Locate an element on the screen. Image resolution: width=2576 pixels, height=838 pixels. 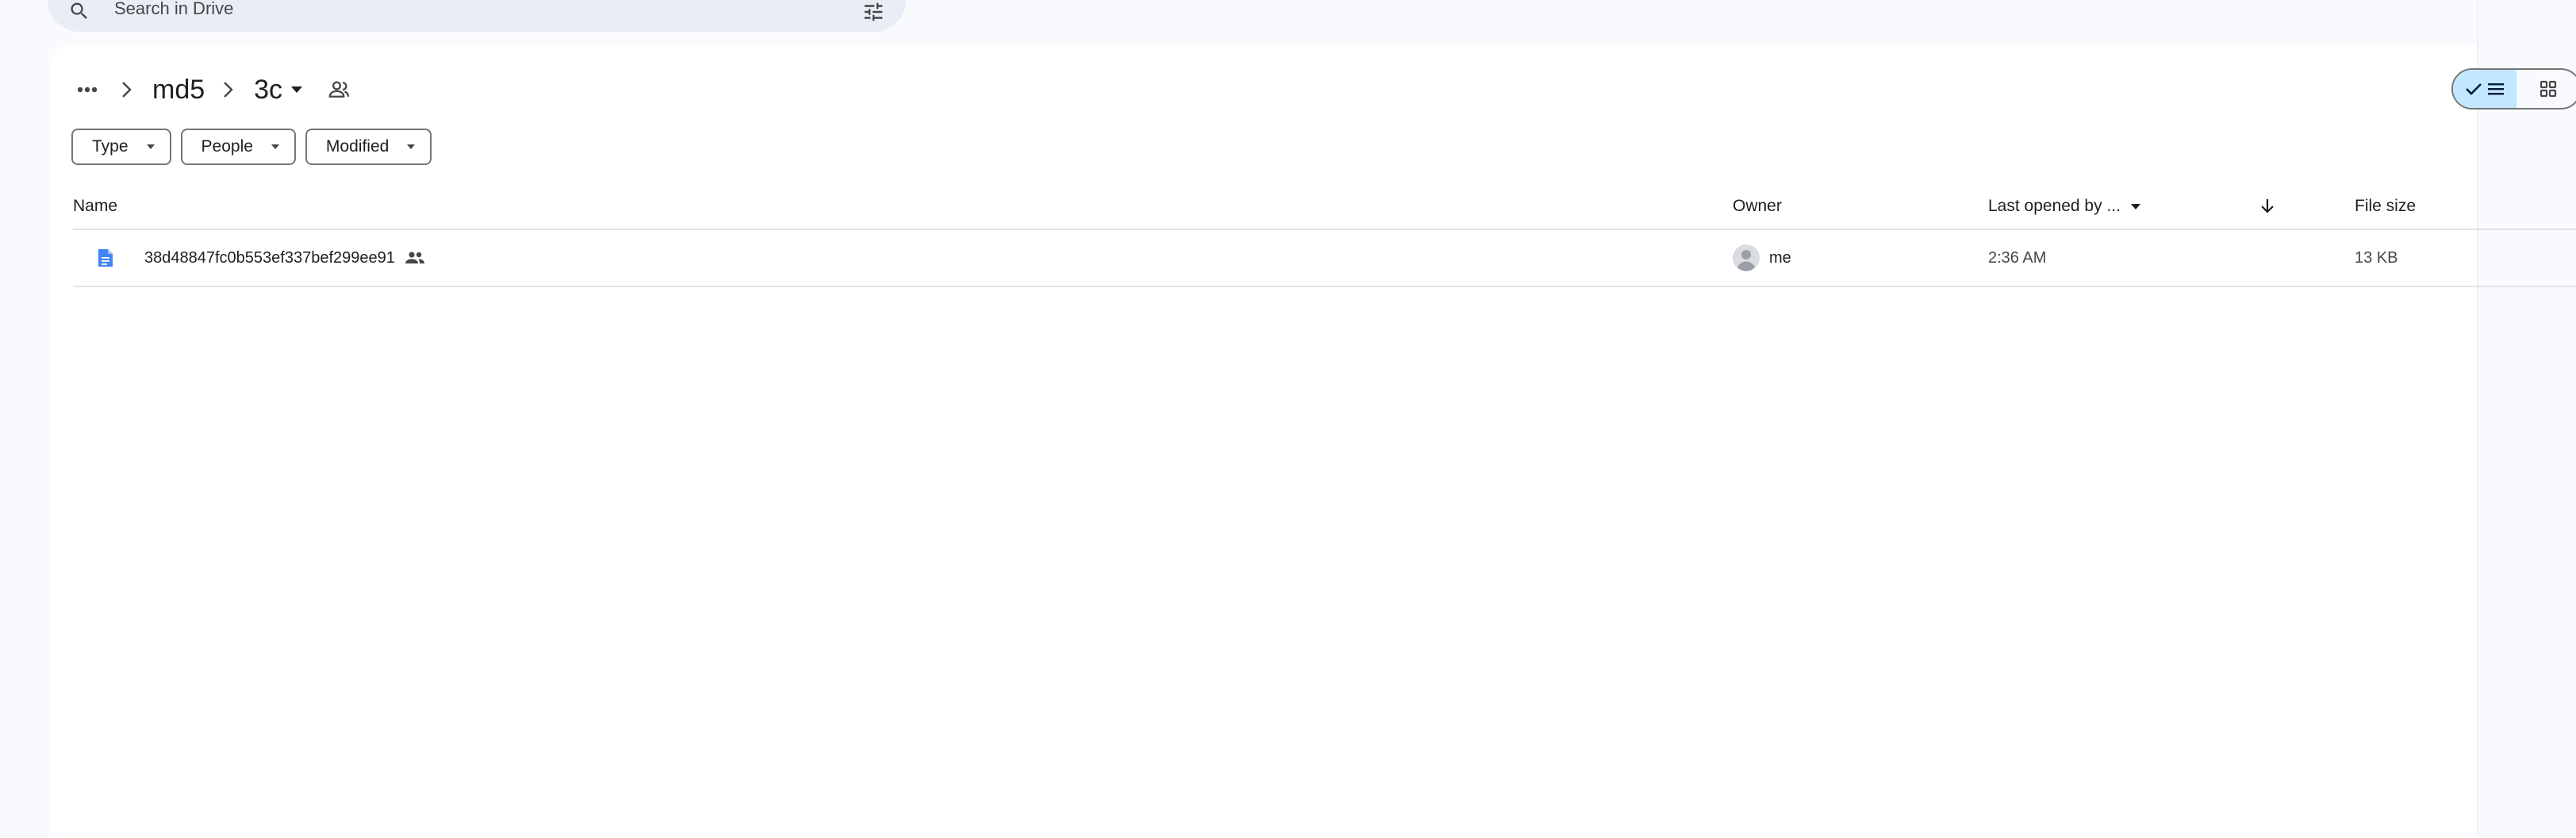
grid-view-button is located at coordinates (2546, 89).